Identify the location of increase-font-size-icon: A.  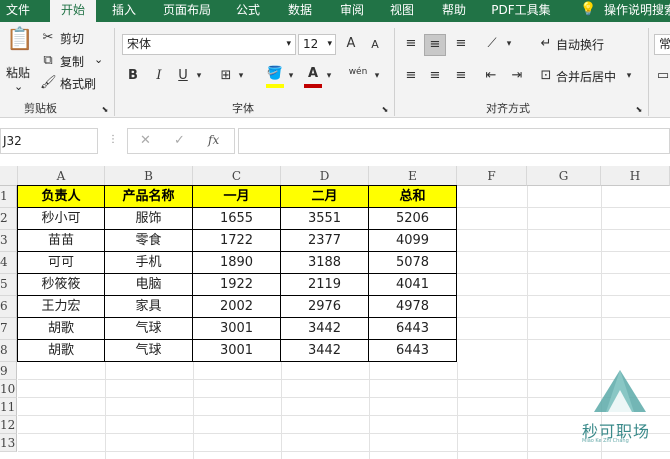
(351, 44).